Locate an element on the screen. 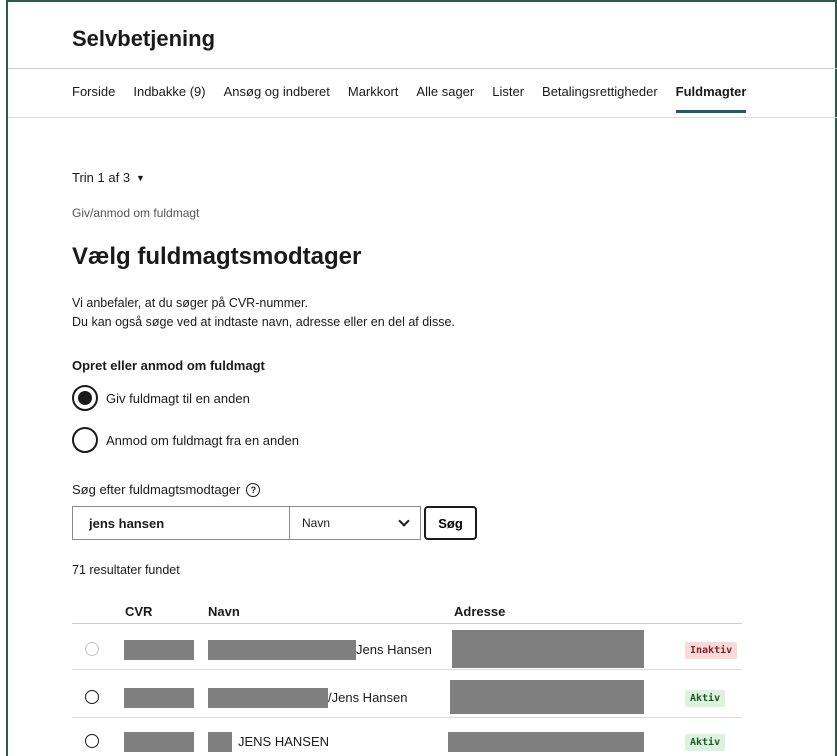  search-type-value: Navn is located at coordinates (316, 523).